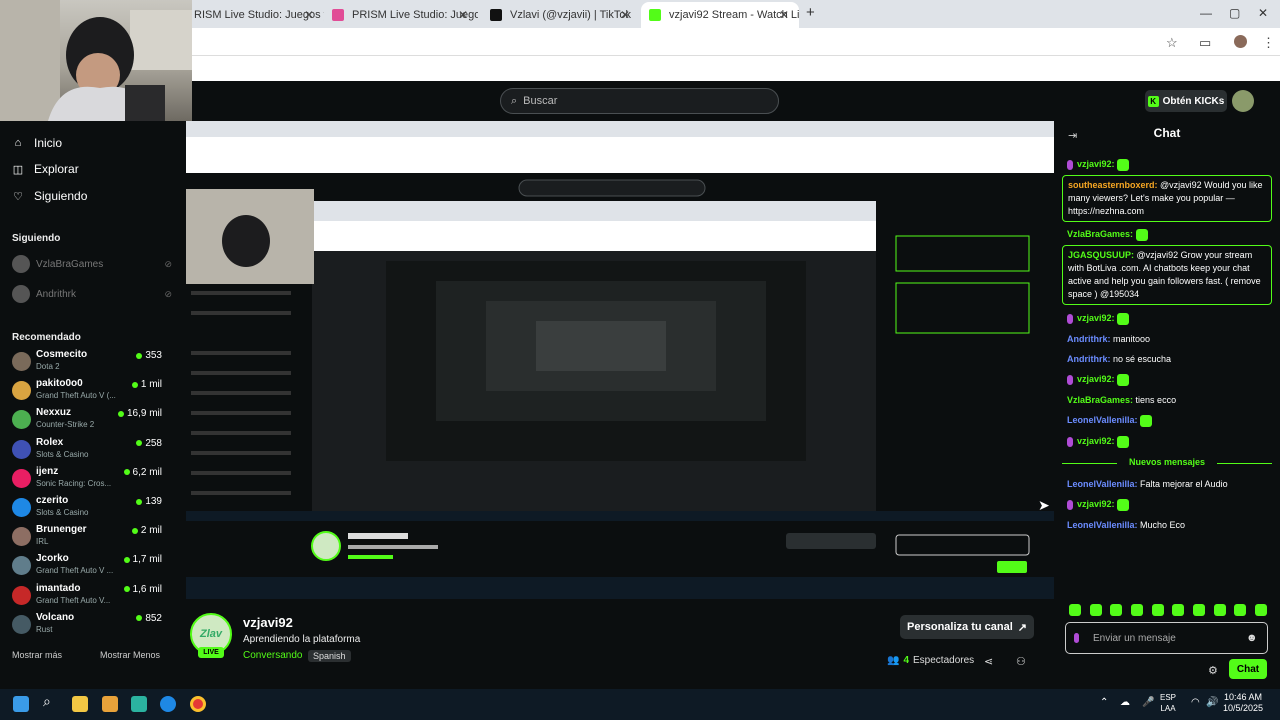 Image resolution: width=1280 pixels, height=720 pixels. Describe the element at coordinates (1172, 43) in the screenshot. I see `bookmark-star-icon: ☆` at that location.